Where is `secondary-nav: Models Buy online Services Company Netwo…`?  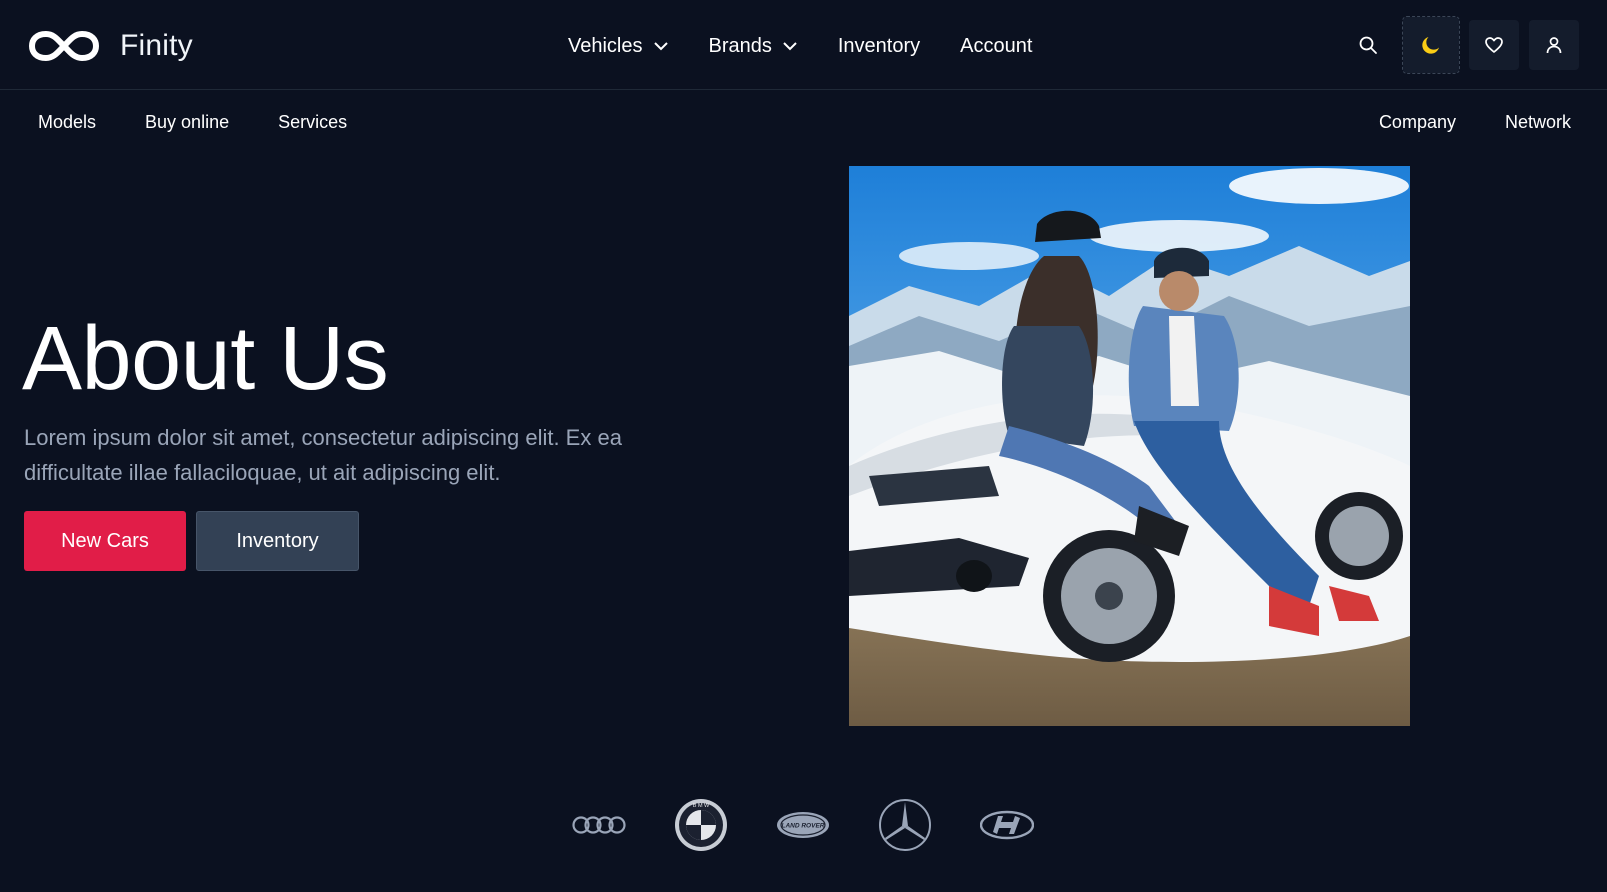 secondary-nav: Models Buy online Services Company Netwo… is located at coordinates (803, 123).